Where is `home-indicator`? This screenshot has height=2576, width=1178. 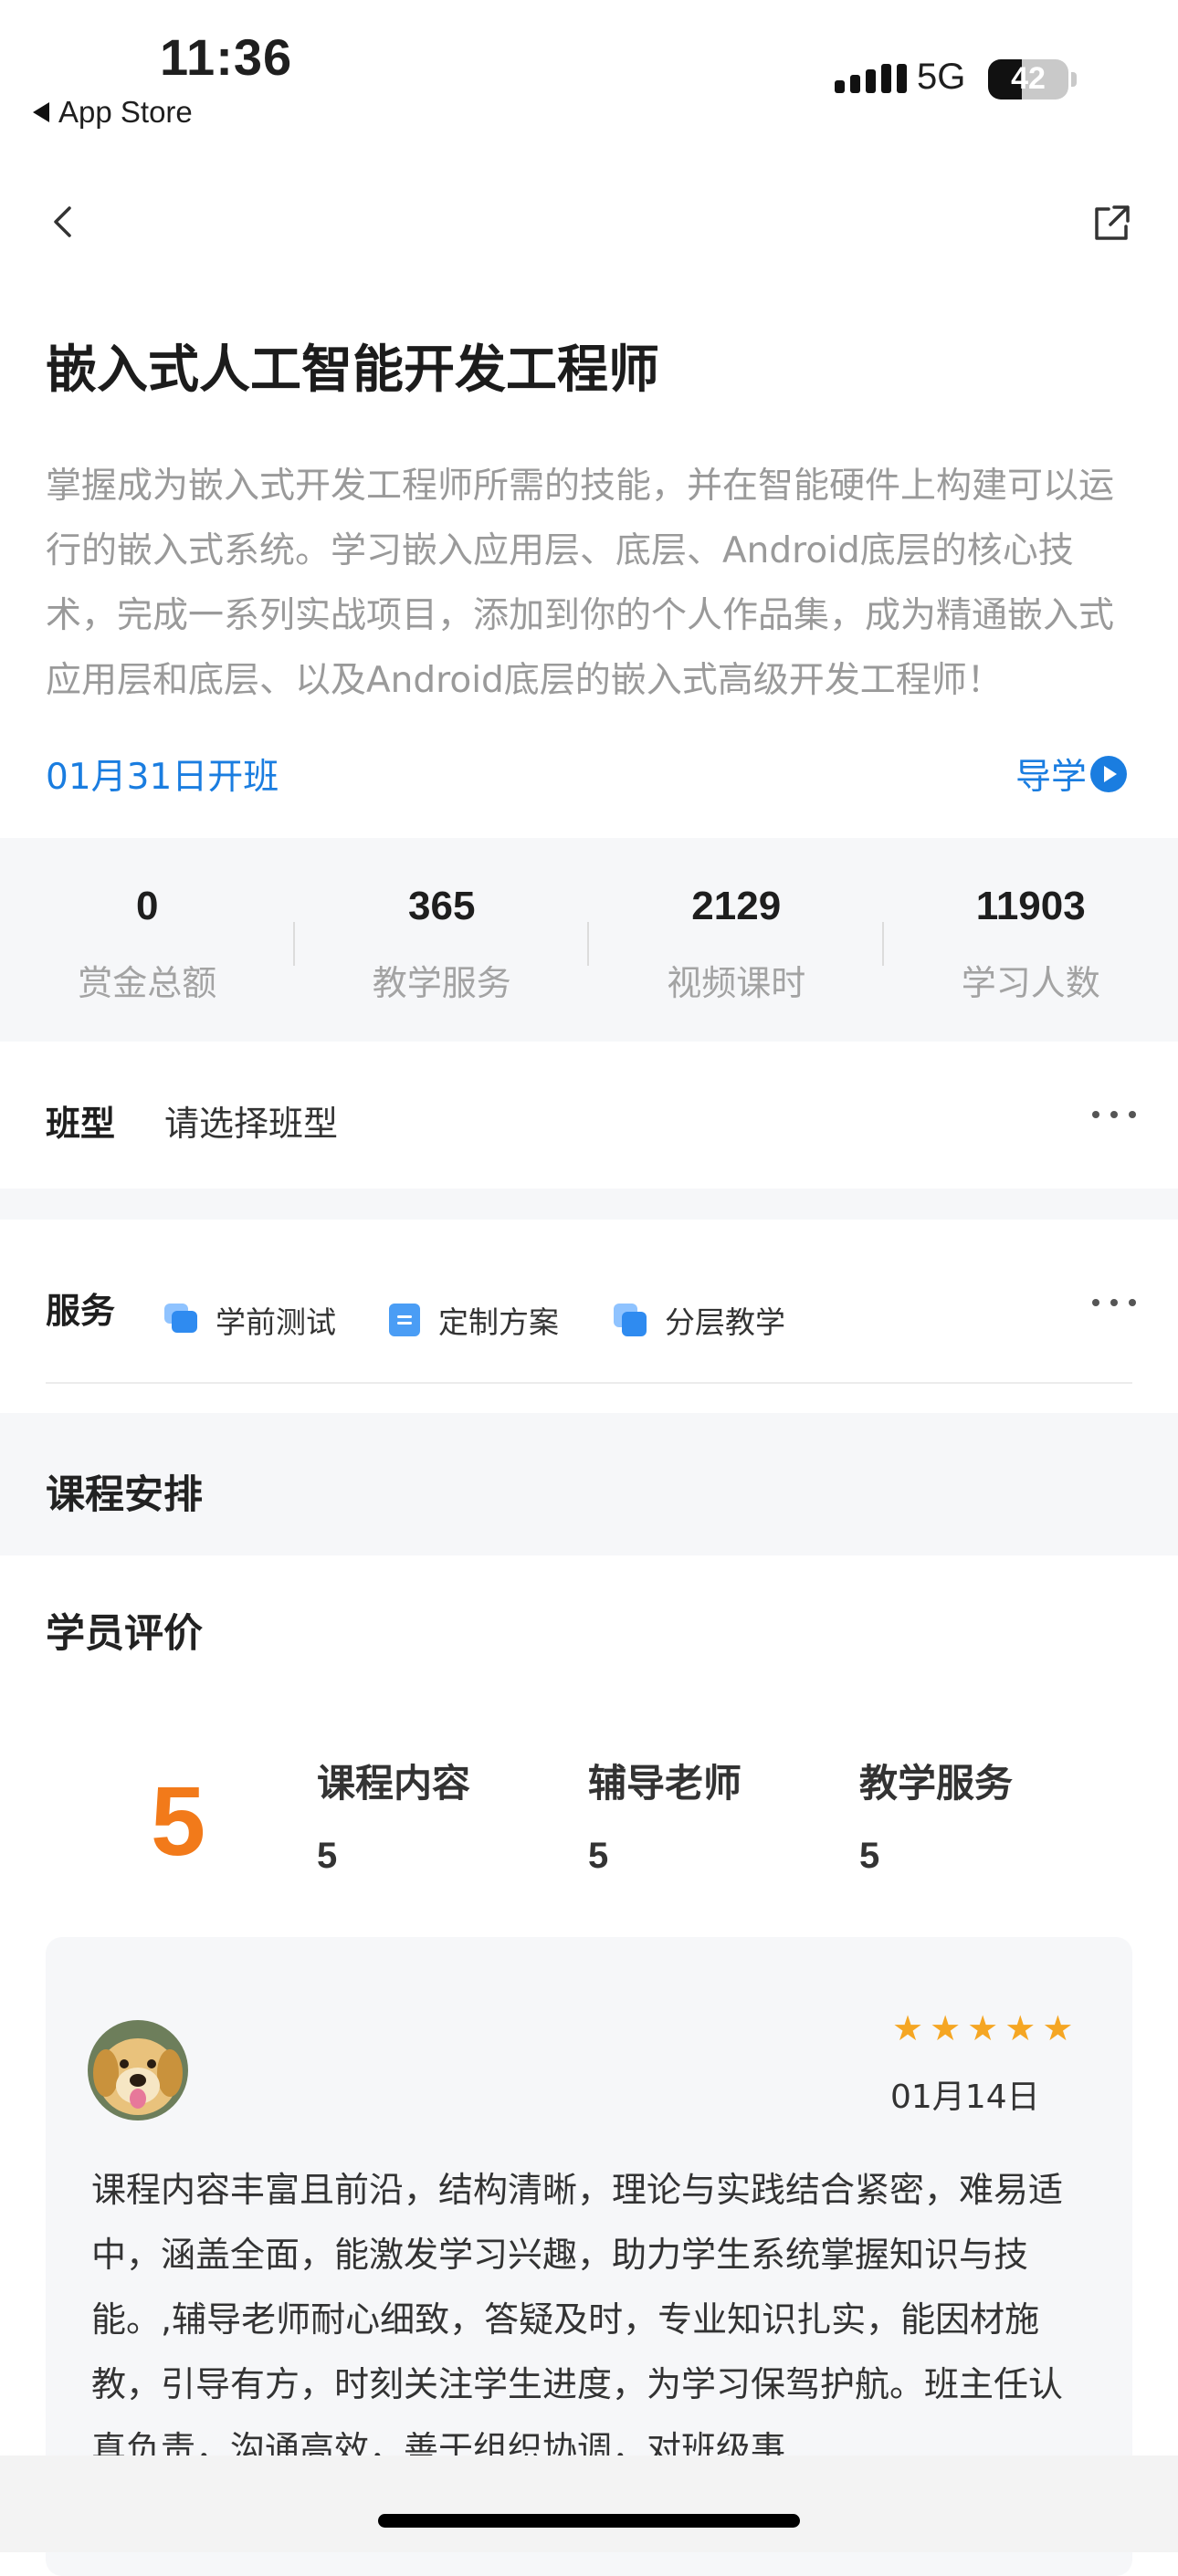 home-indicator is located at coordinates (589, 2521).